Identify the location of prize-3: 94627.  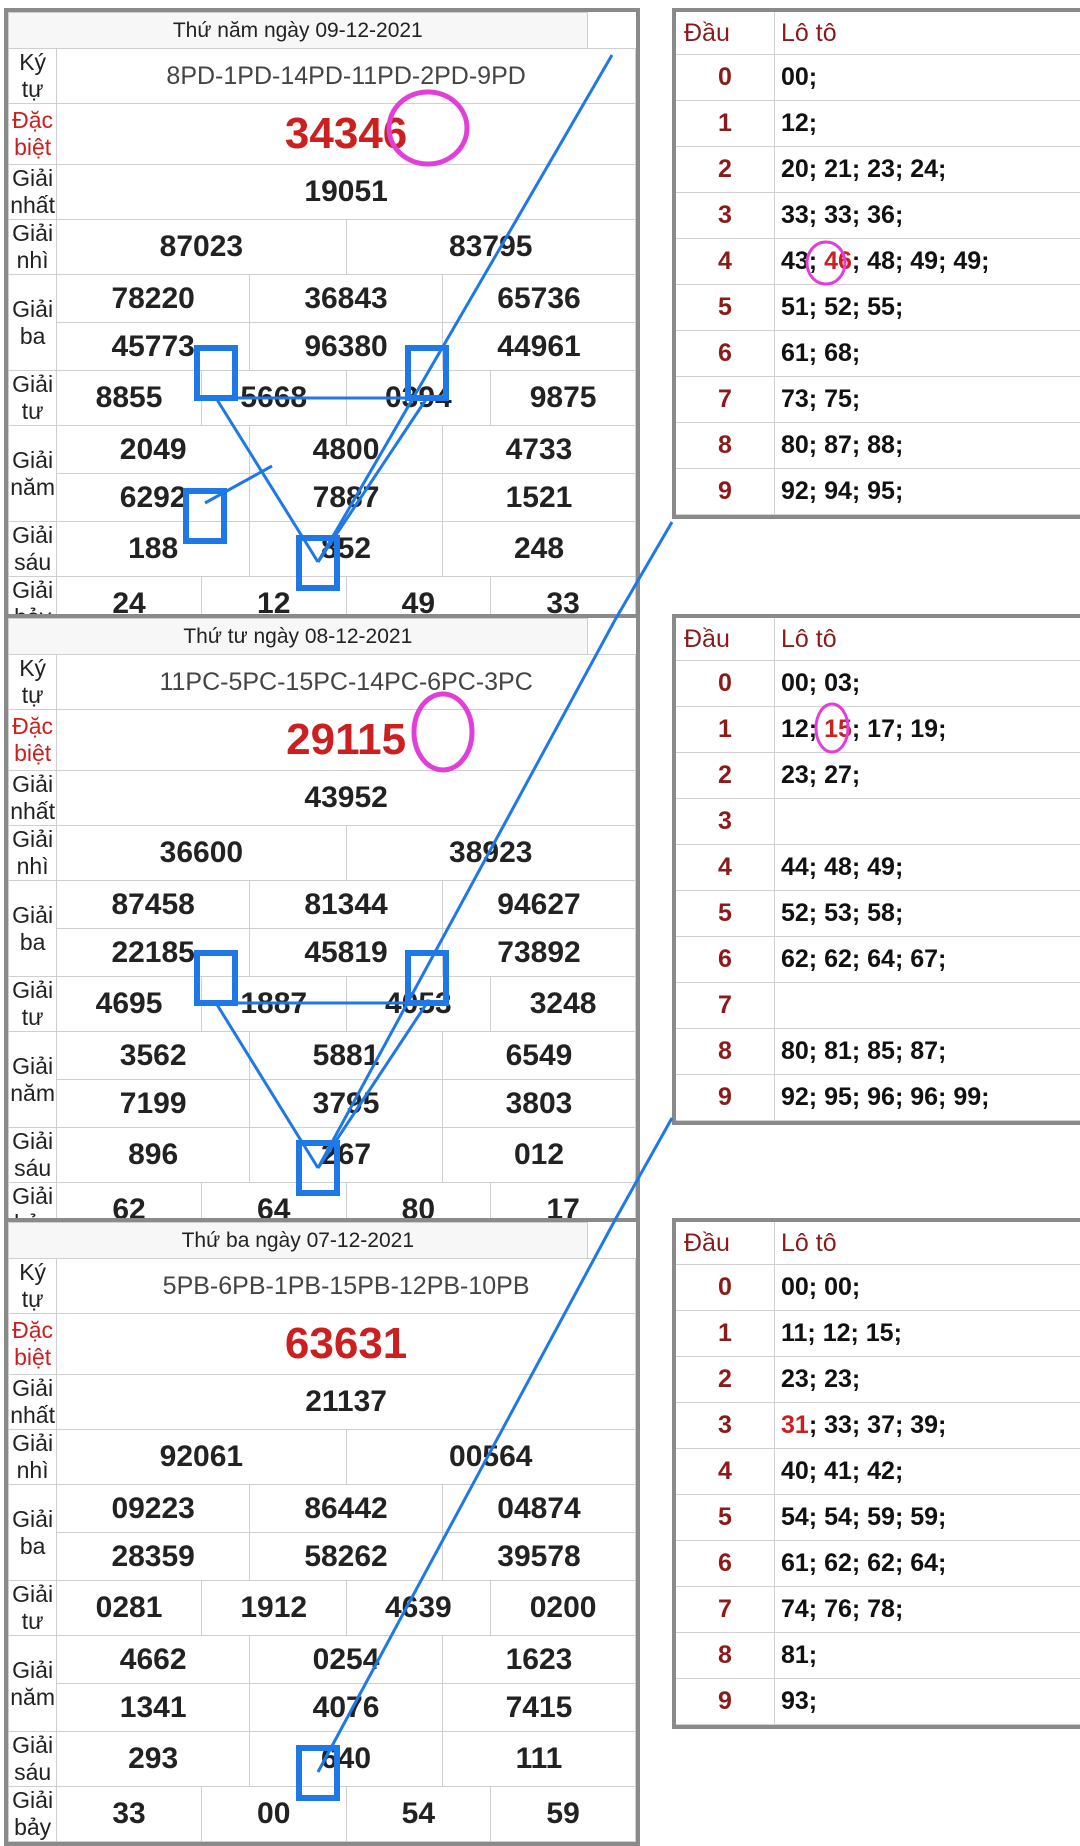
(538, 905).